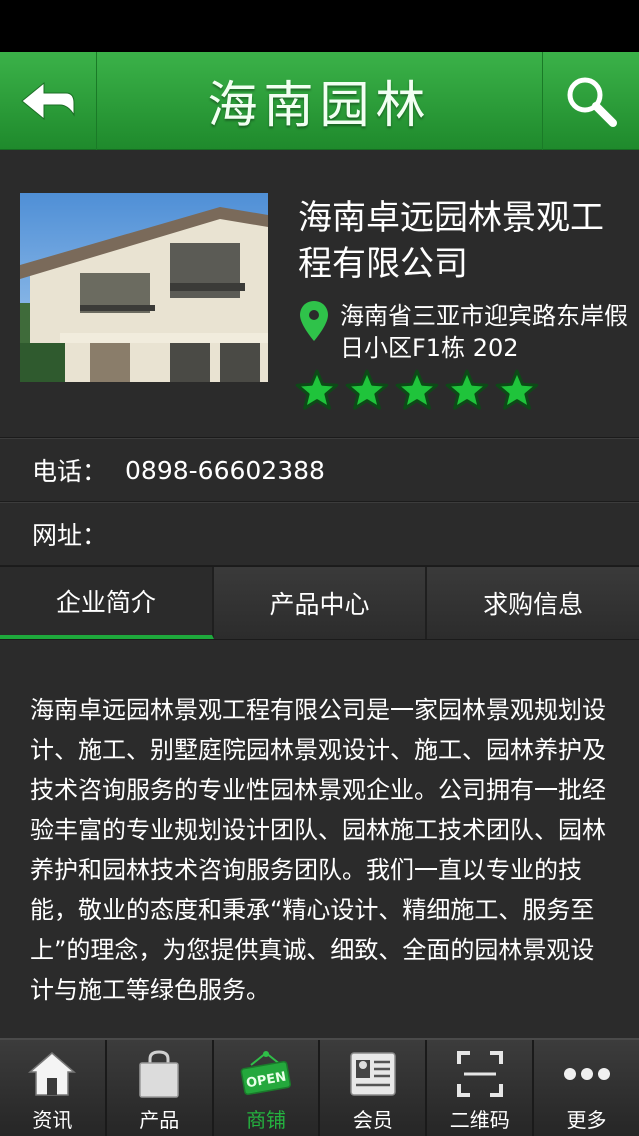  I want to click on search-icon, so click(592, 102).